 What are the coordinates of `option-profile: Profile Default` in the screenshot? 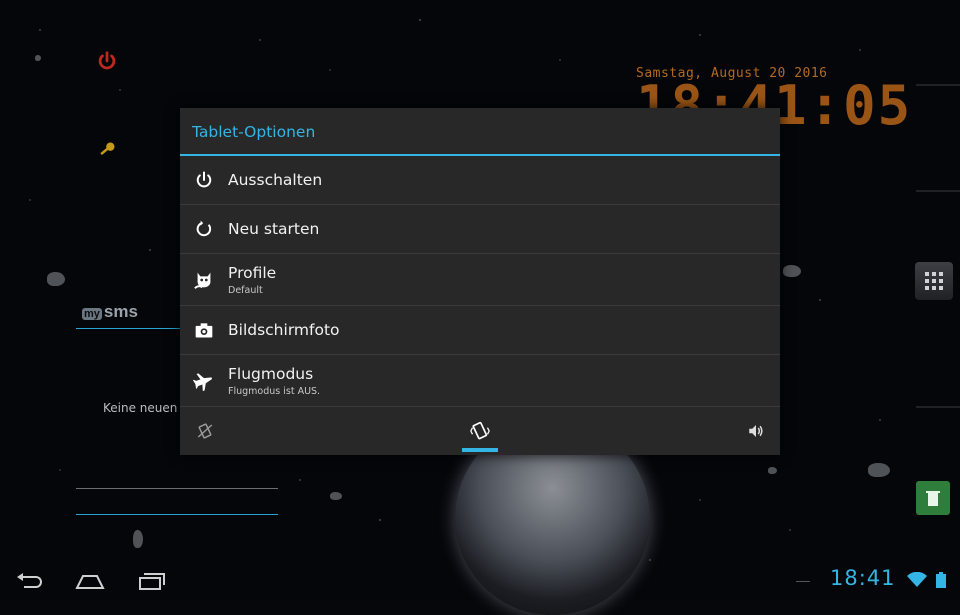 It's located at (480, 280).